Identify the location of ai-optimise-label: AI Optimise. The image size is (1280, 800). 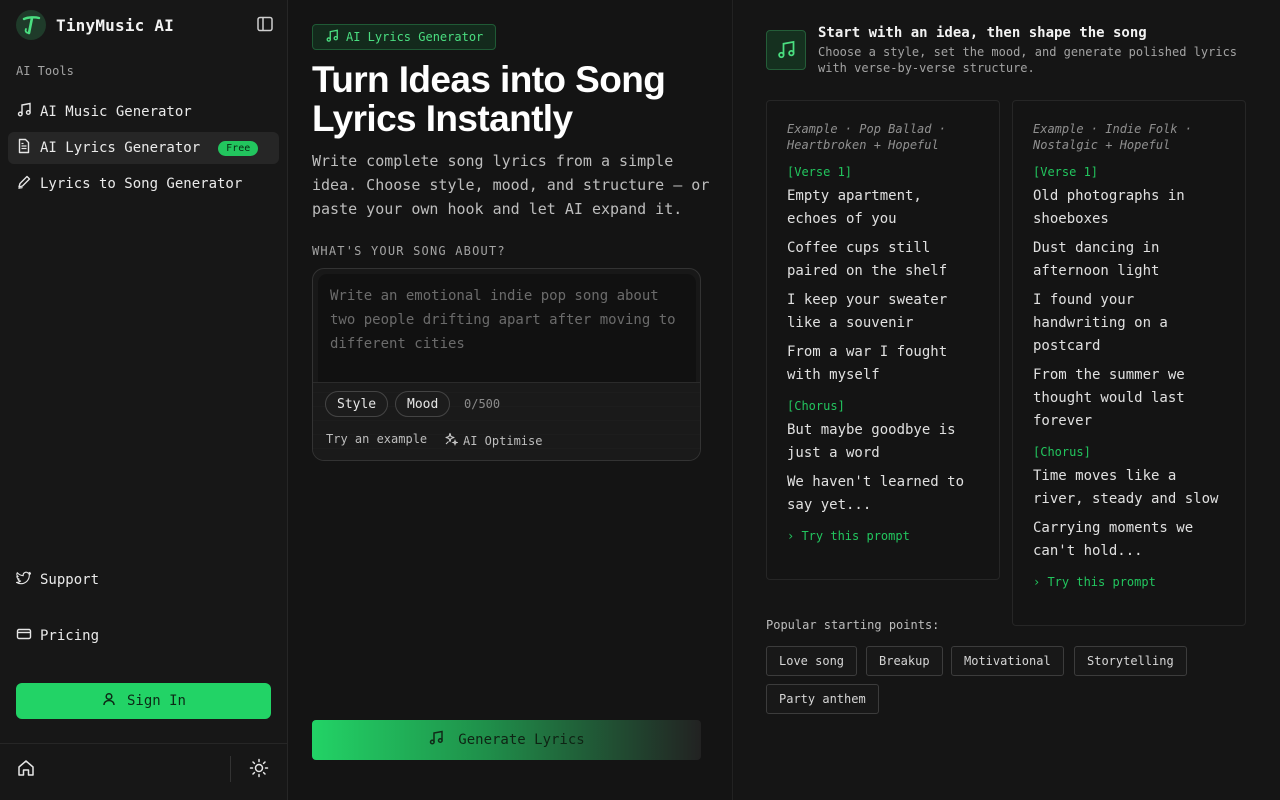
(503, 440).